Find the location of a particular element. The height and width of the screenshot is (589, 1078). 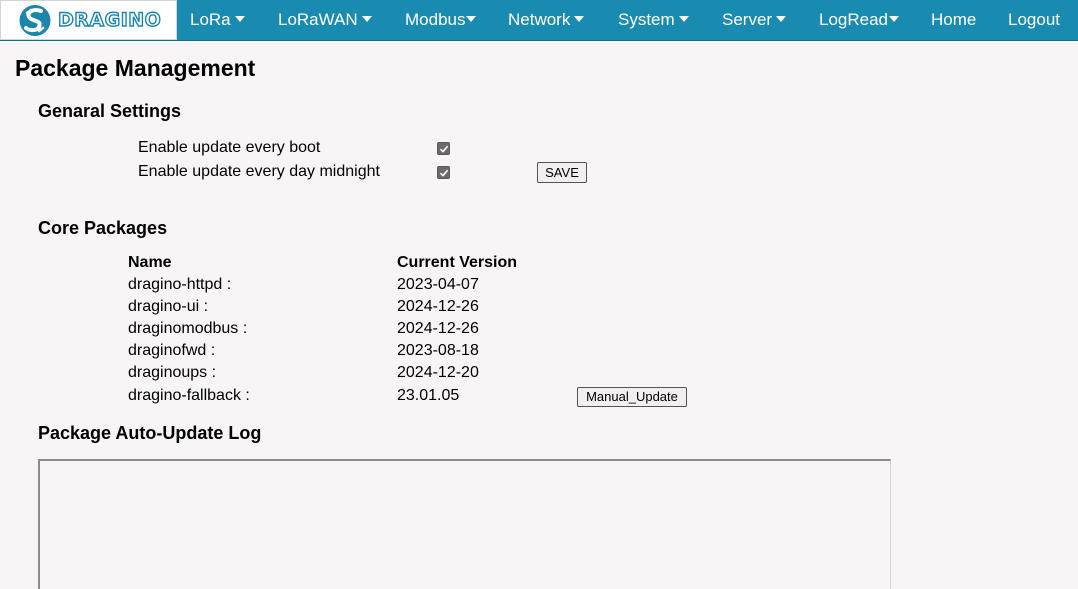

nav-logread-label: LogRead is located at coordinates (854, 19).